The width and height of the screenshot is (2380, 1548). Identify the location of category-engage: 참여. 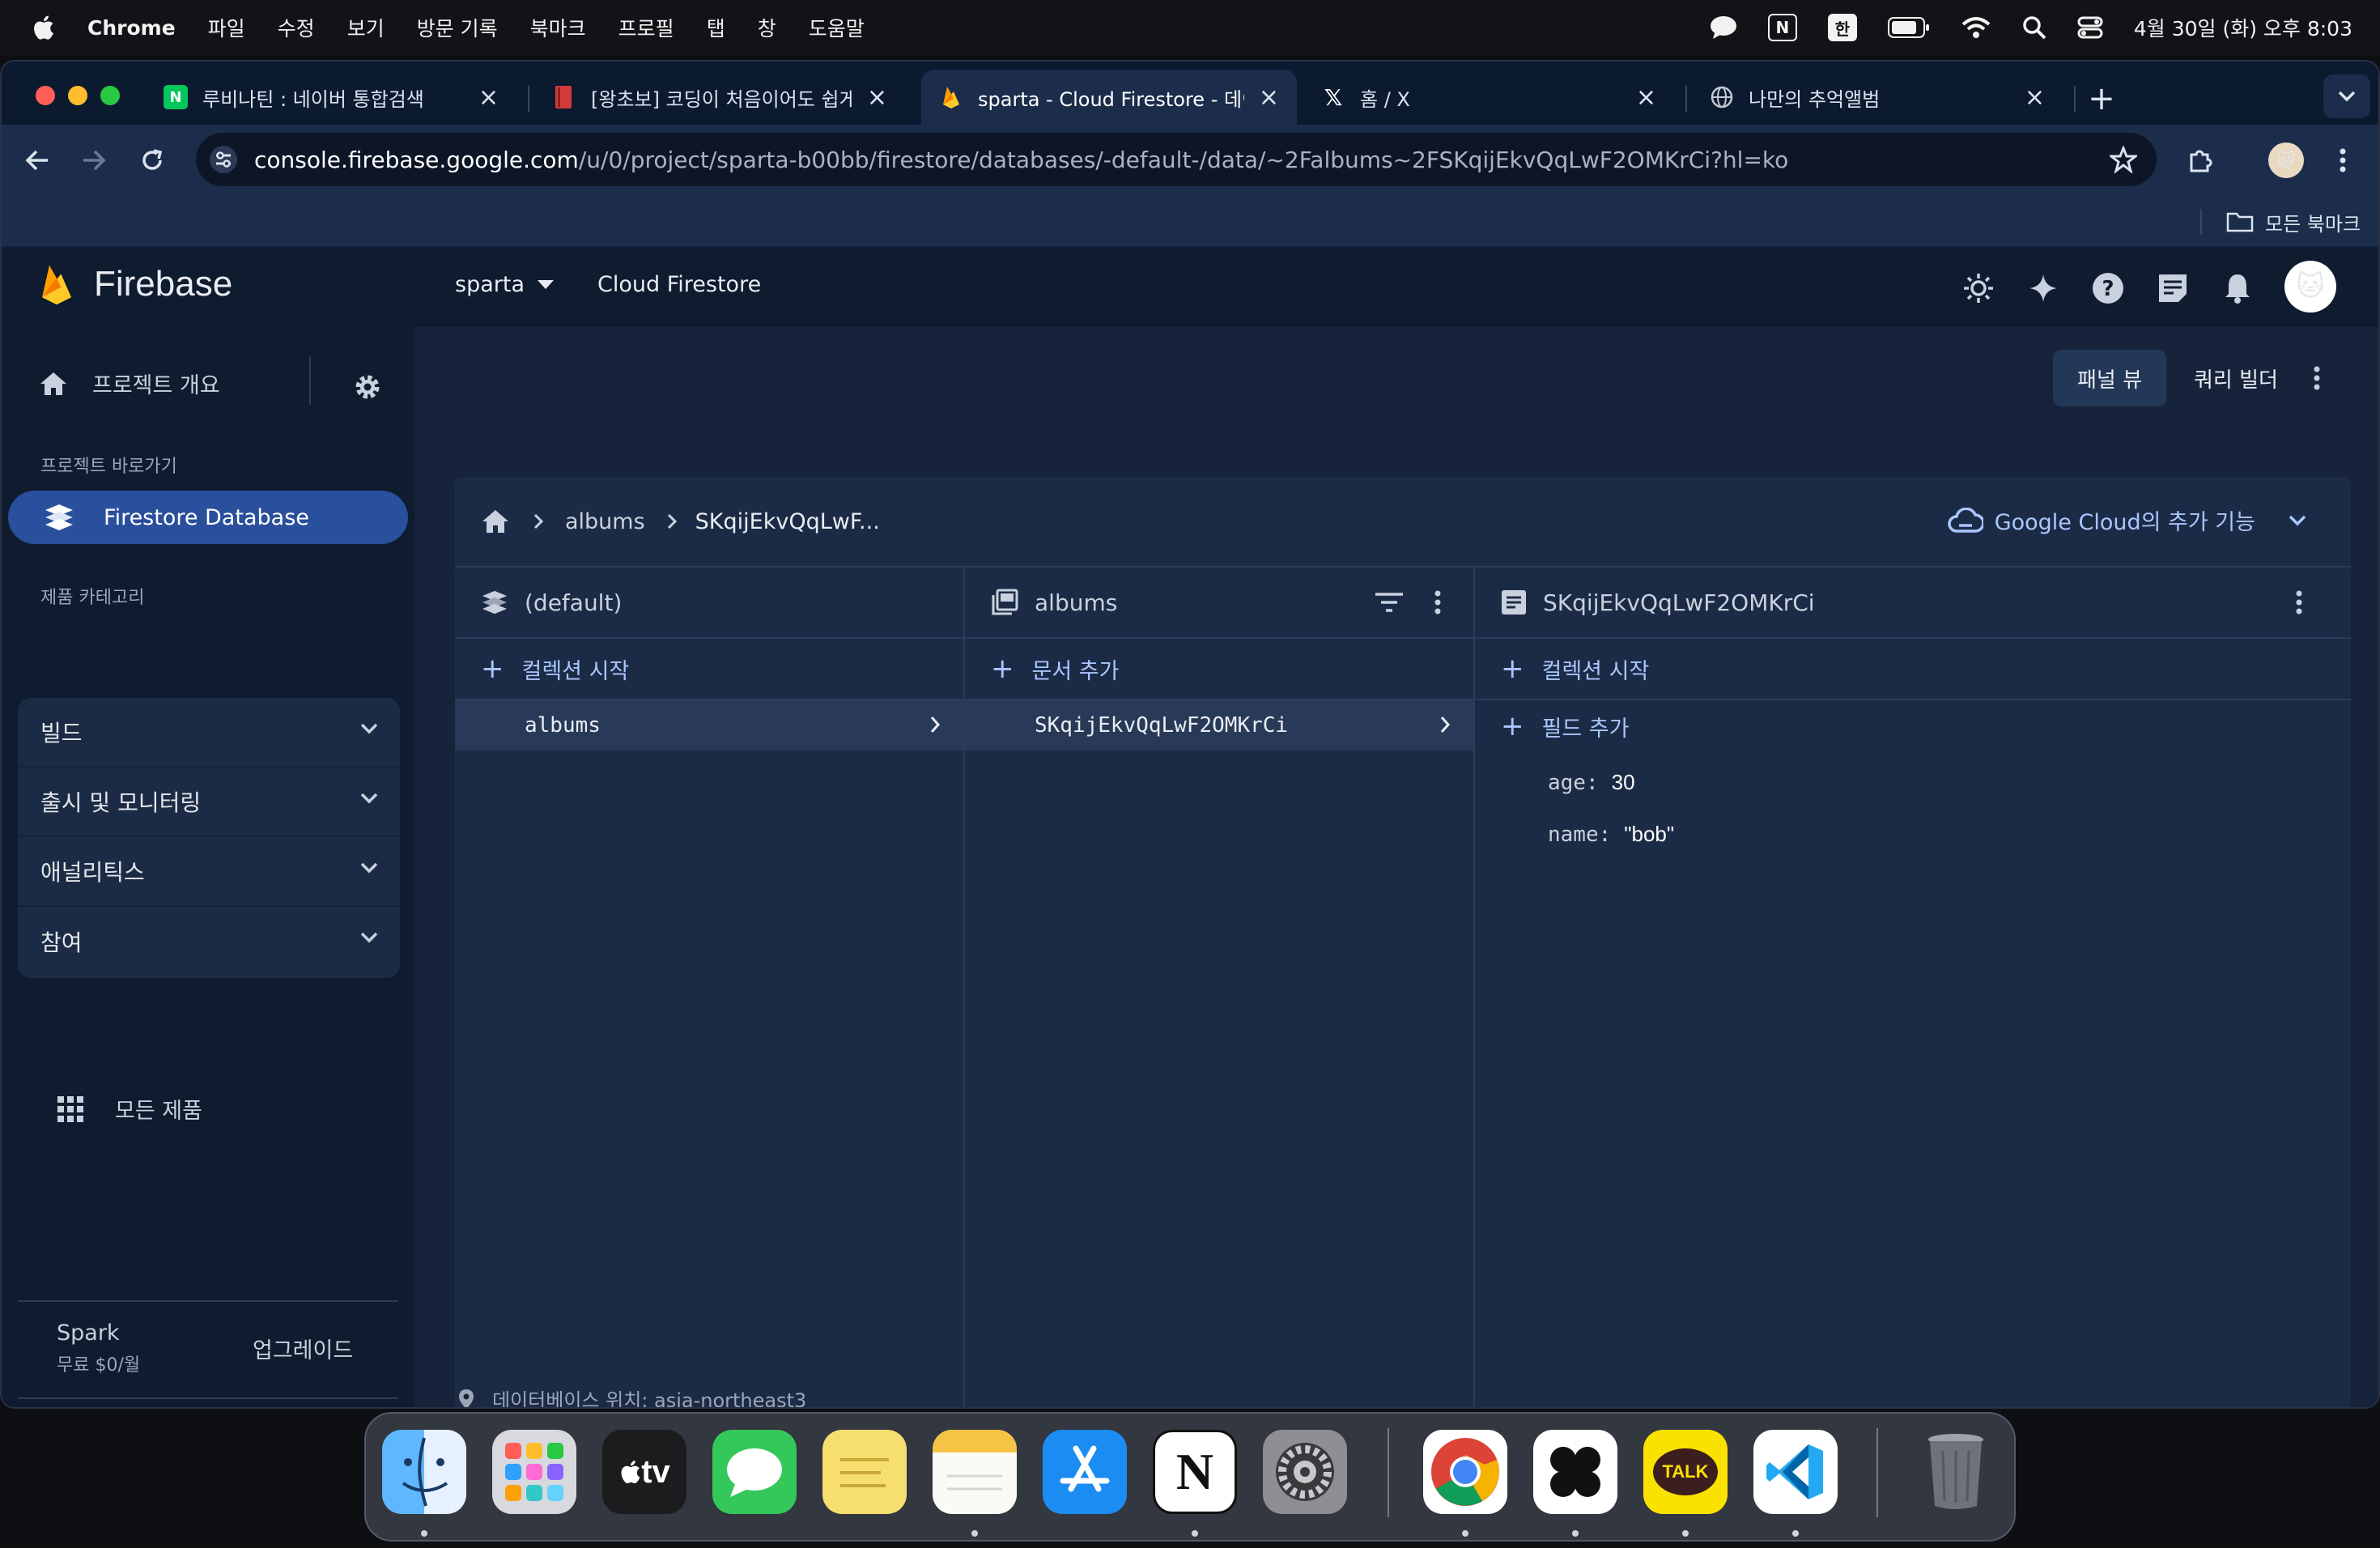
(209, 941).